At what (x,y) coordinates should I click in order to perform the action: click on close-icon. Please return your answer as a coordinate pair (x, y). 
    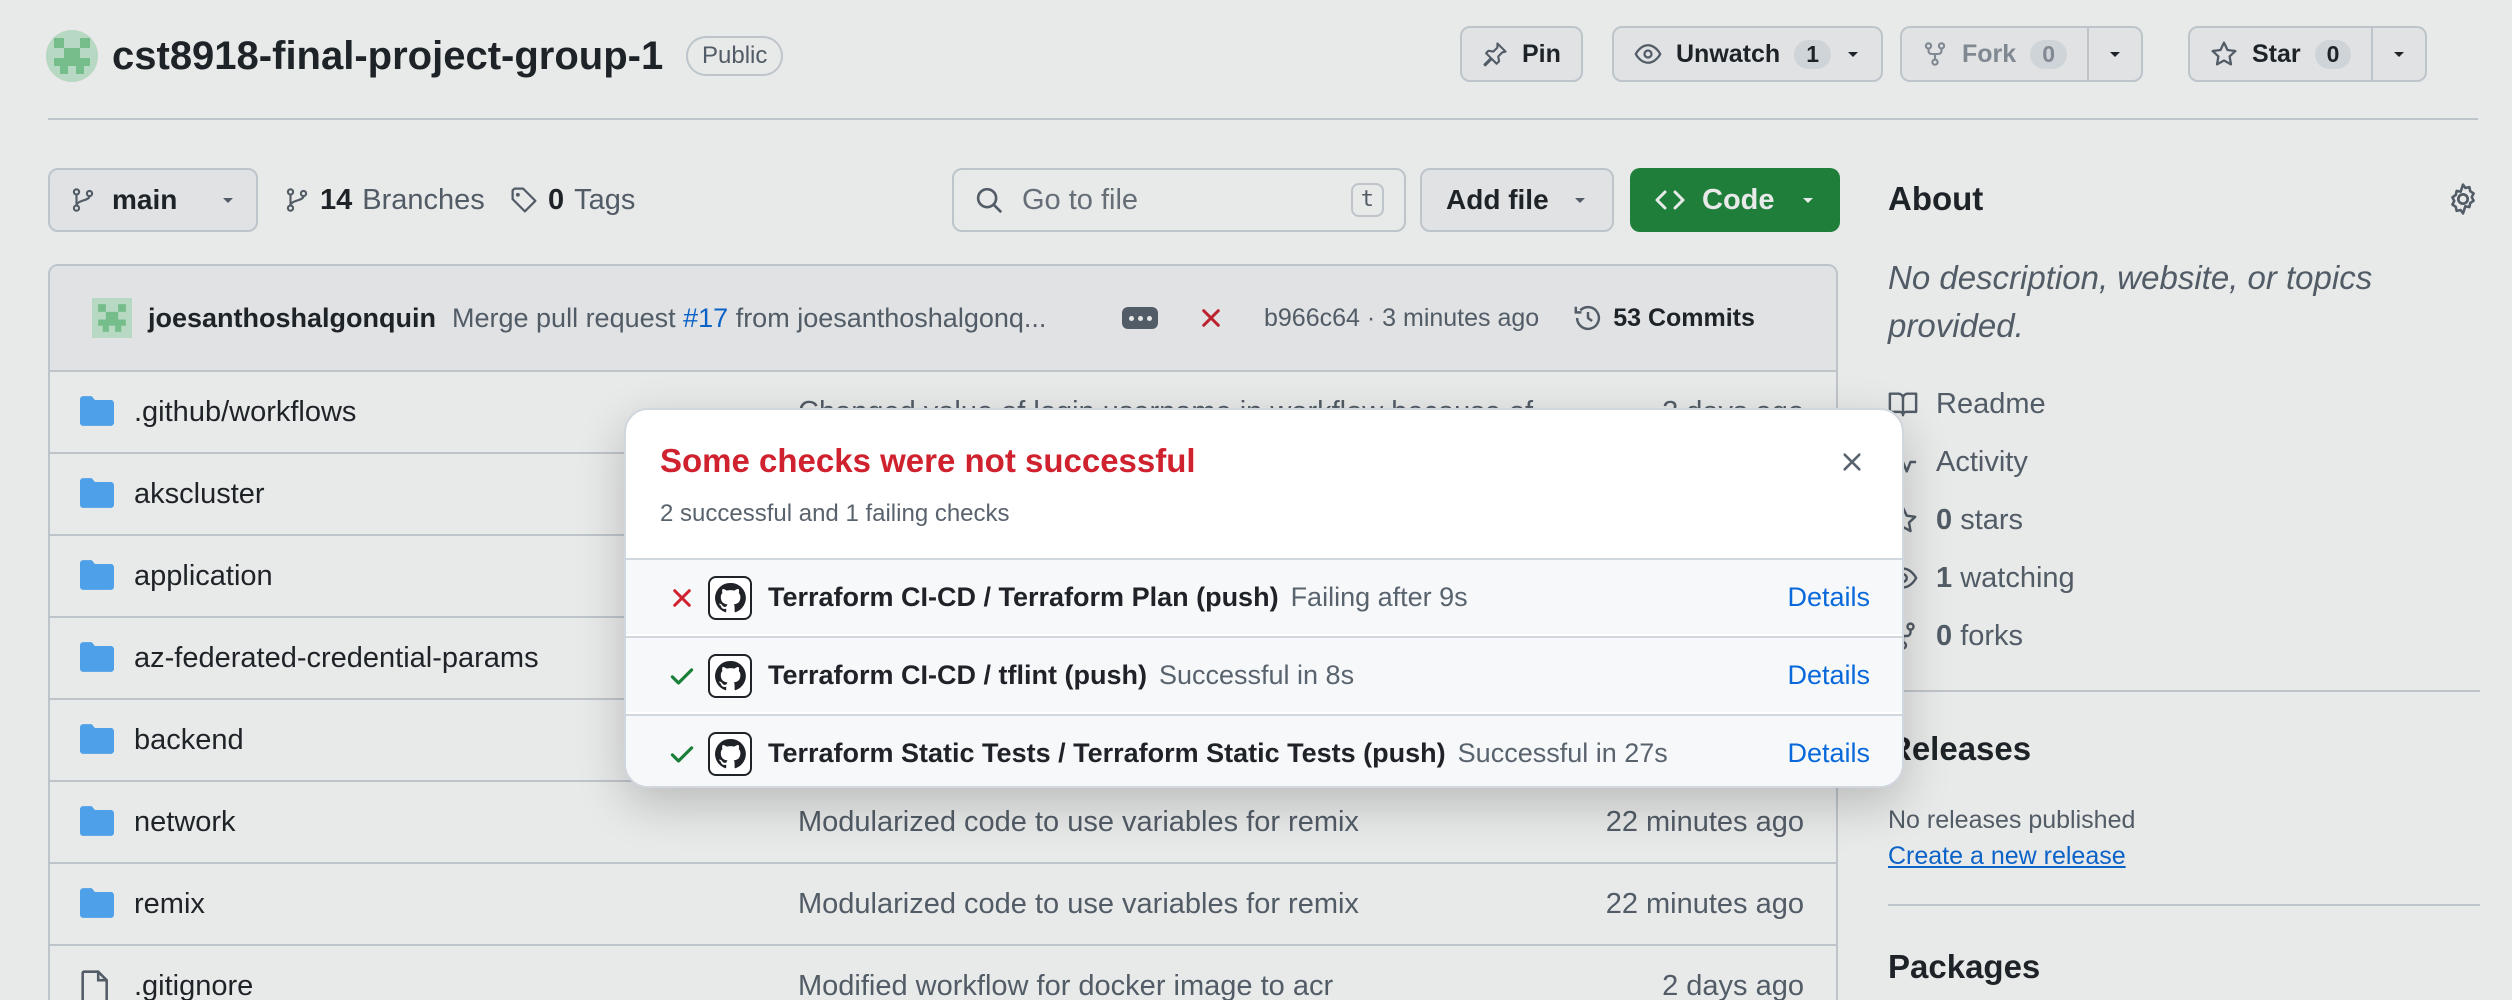
    Looking at the image, I should click on (1852, 462).